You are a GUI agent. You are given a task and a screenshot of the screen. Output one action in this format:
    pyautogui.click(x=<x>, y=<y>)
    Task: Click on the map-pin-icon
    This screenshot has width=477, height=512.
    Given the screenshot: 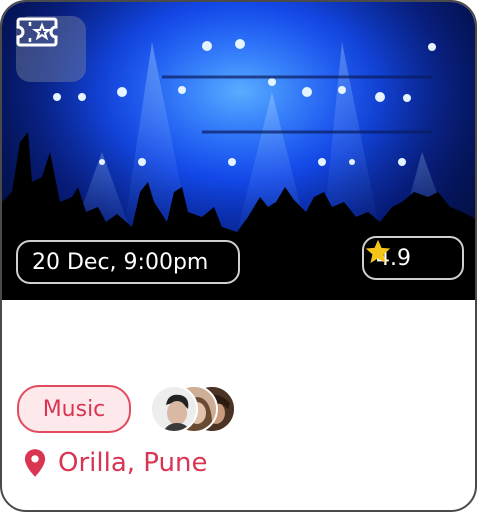 What is the action you would take?
    pyautogui.click(x=35, y=463)
    